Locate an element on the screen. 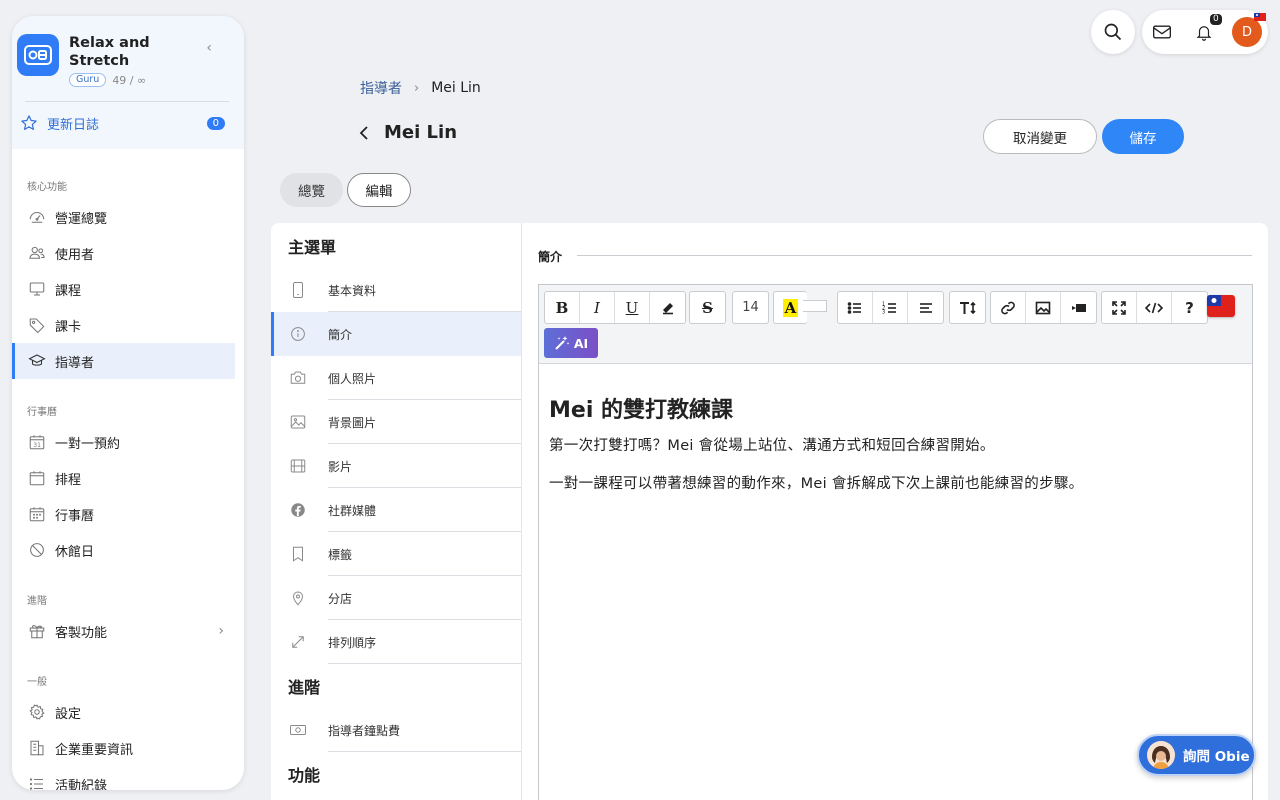 This screenshot has width=1280, height=800. changelog-link: 更新日誌 0 is located at coordinates (124, 123).